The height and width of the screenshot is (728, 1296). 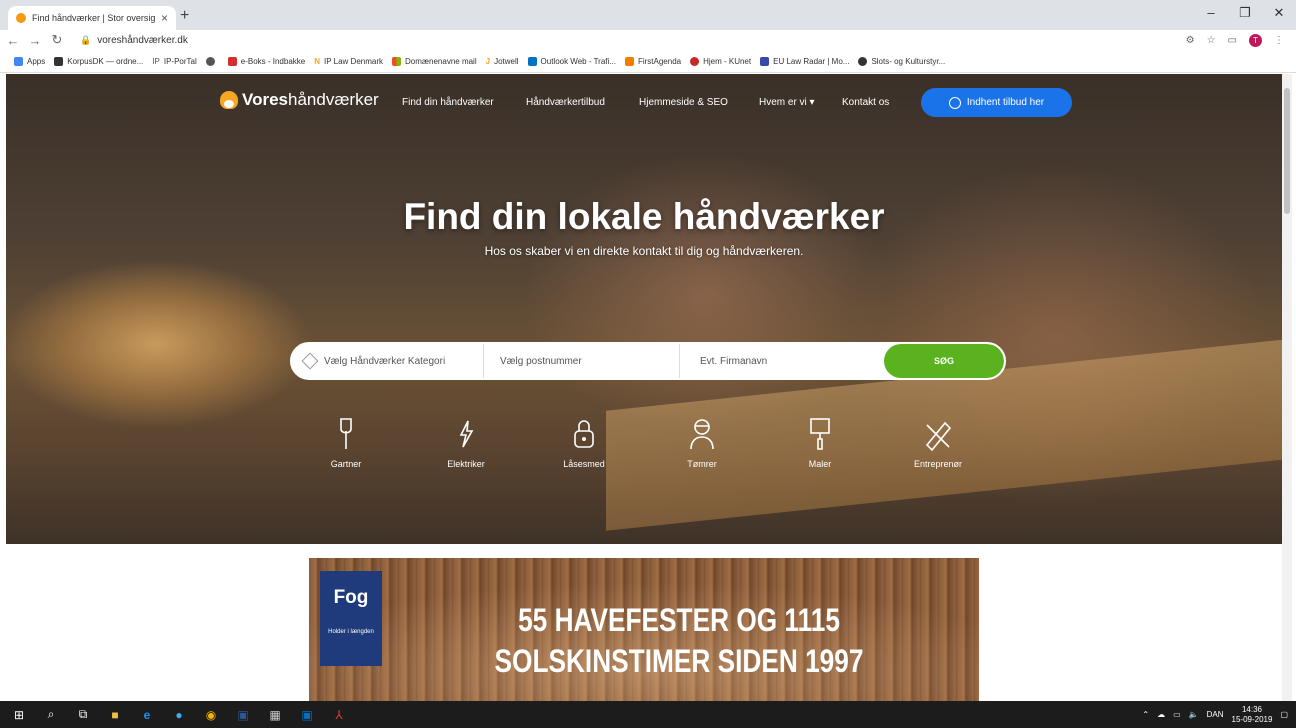 What do you see at coordinates (1232, 40) in the screenshot?
I see `extension-icon: ▭` at bounding box center [1232, 40].